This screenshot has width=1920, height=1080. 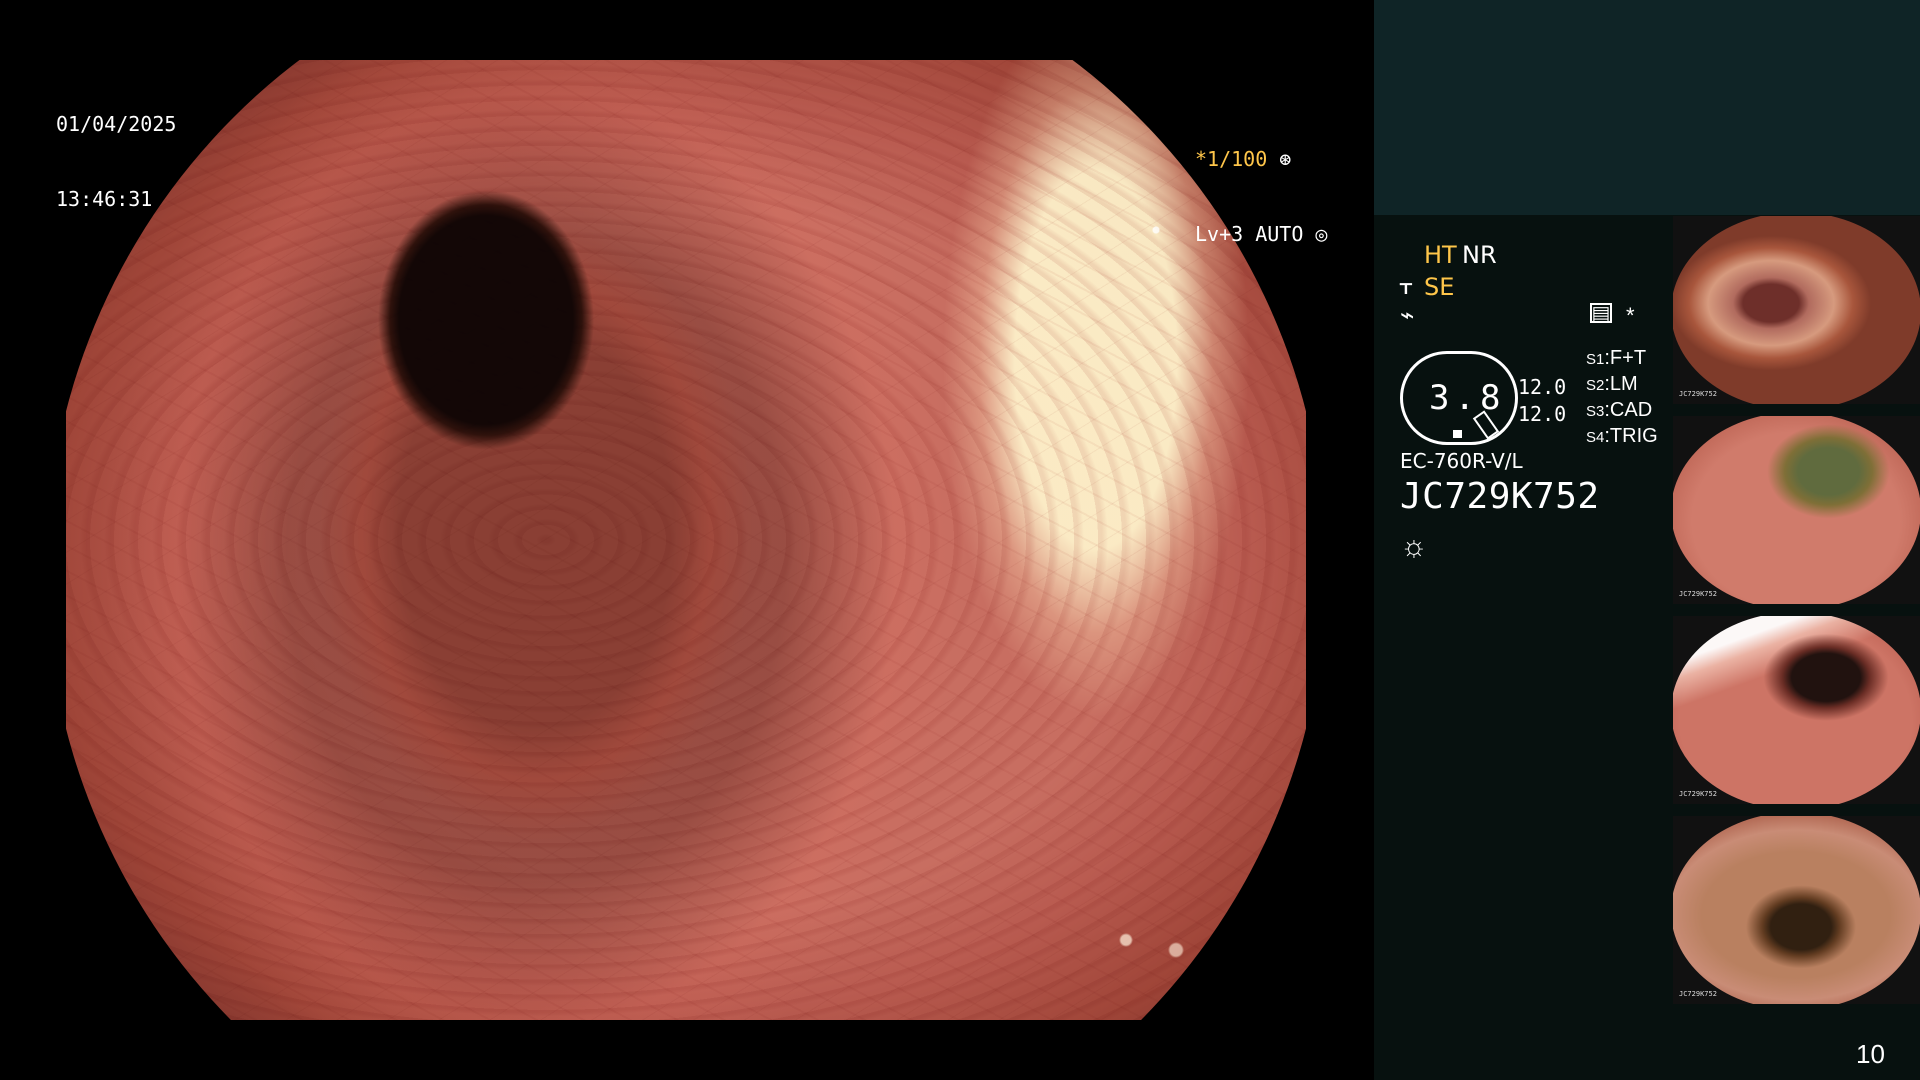 I want to click on fan-icon: ⌁, so click(x=1407, y=315).